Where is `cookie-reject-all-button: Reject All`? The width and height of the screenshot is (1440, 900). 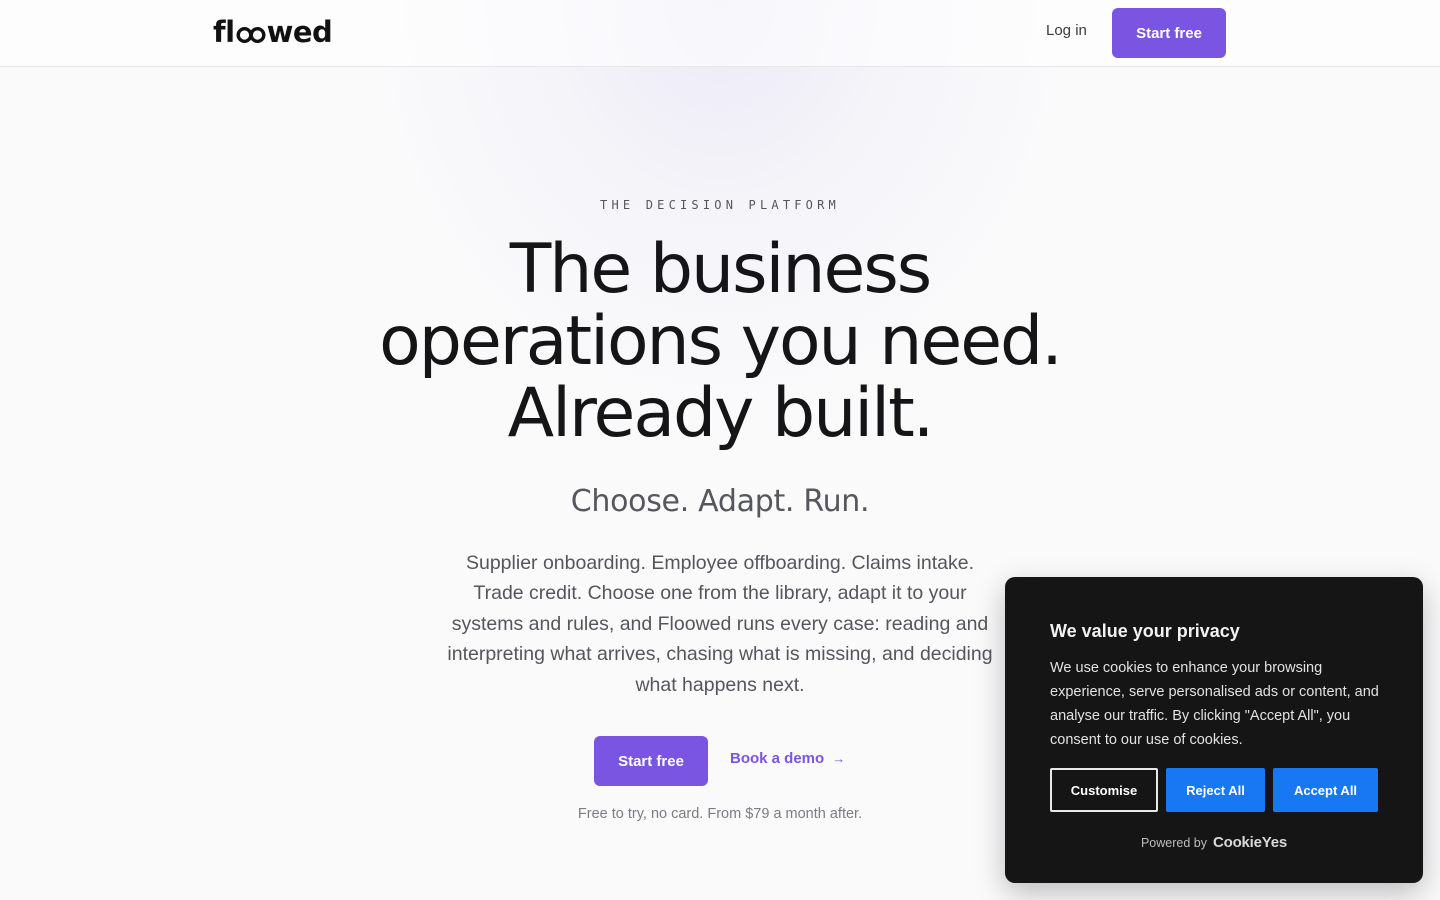
cookie-reject-all-button: Reject All is located at coordinates (1215, 790).